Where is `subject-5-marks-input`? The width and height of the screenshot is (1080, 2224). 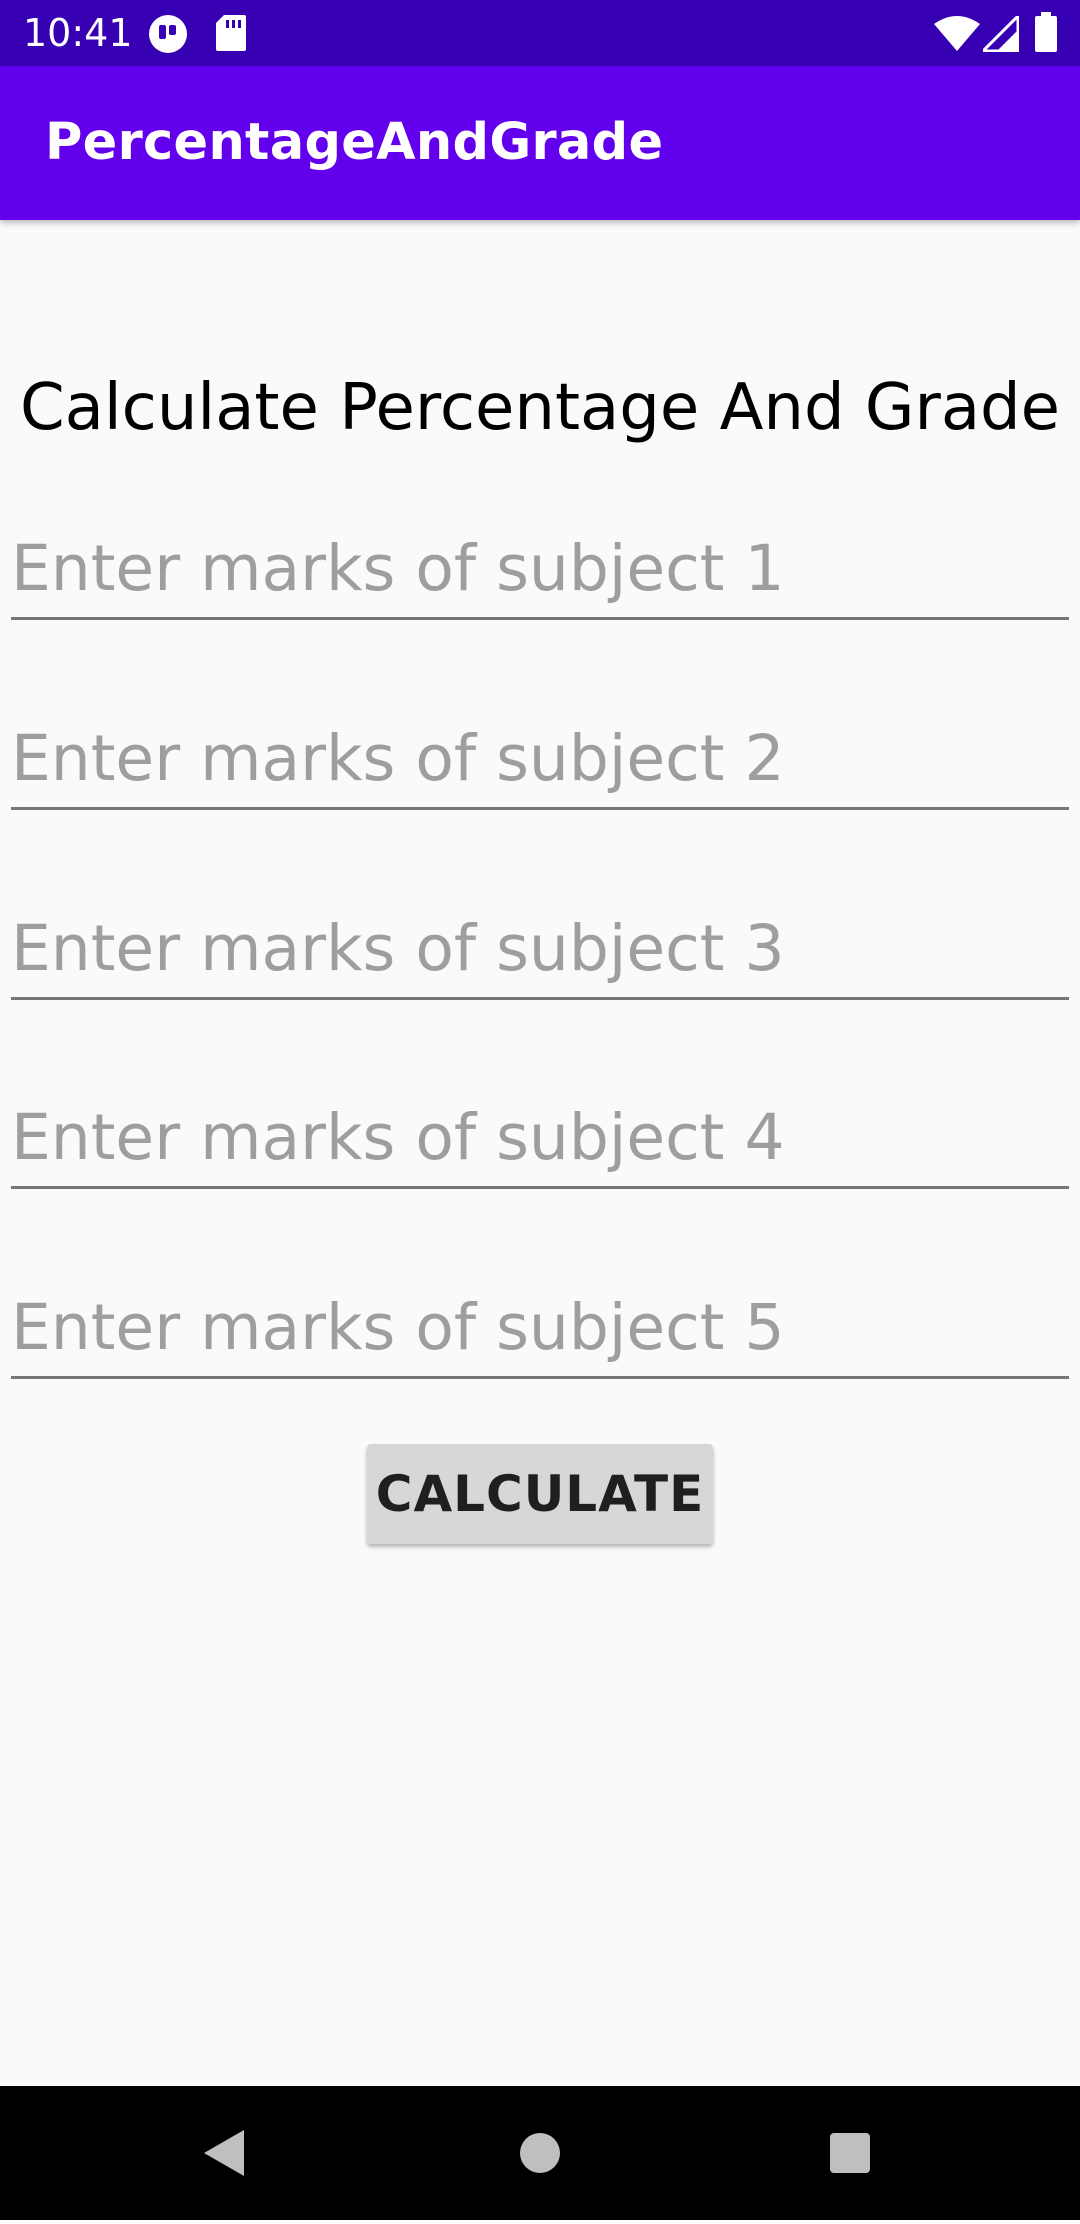 subject-5-marks-input is located at coordinates (540, 1329).